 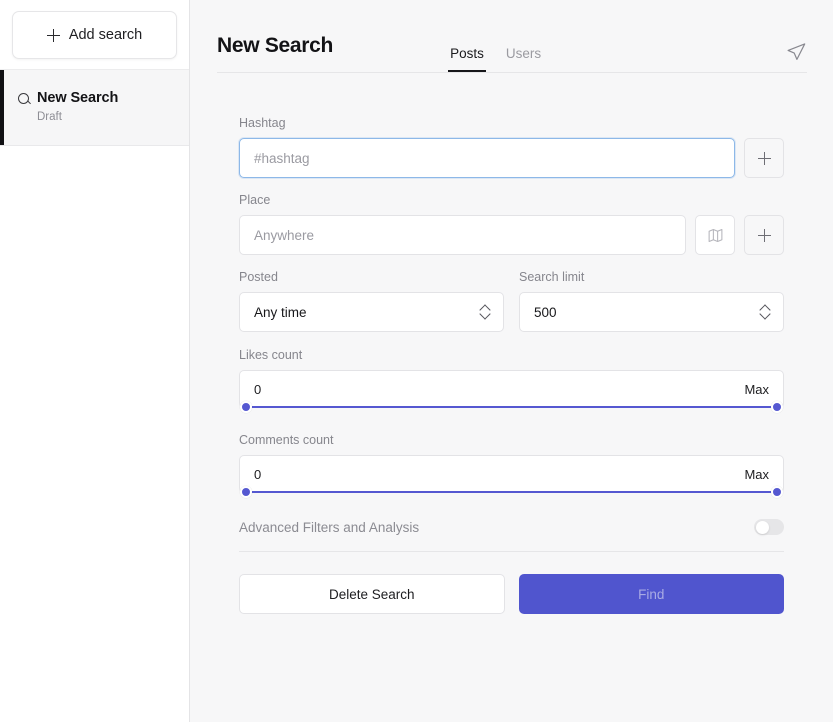 I want to click on posted-value: Any time, so click(x=280, y=312).